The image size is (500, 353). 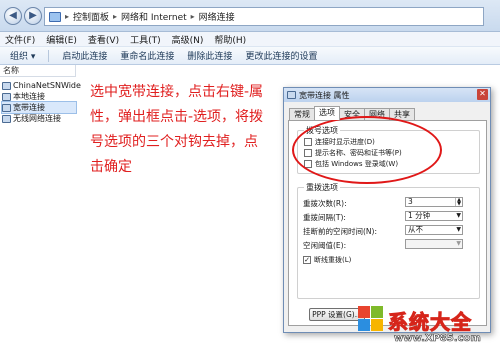 What do you see at coordinates (482, 94) in the screenshot?
I see `close-icon: ✕` at bounding box center [482, 94].